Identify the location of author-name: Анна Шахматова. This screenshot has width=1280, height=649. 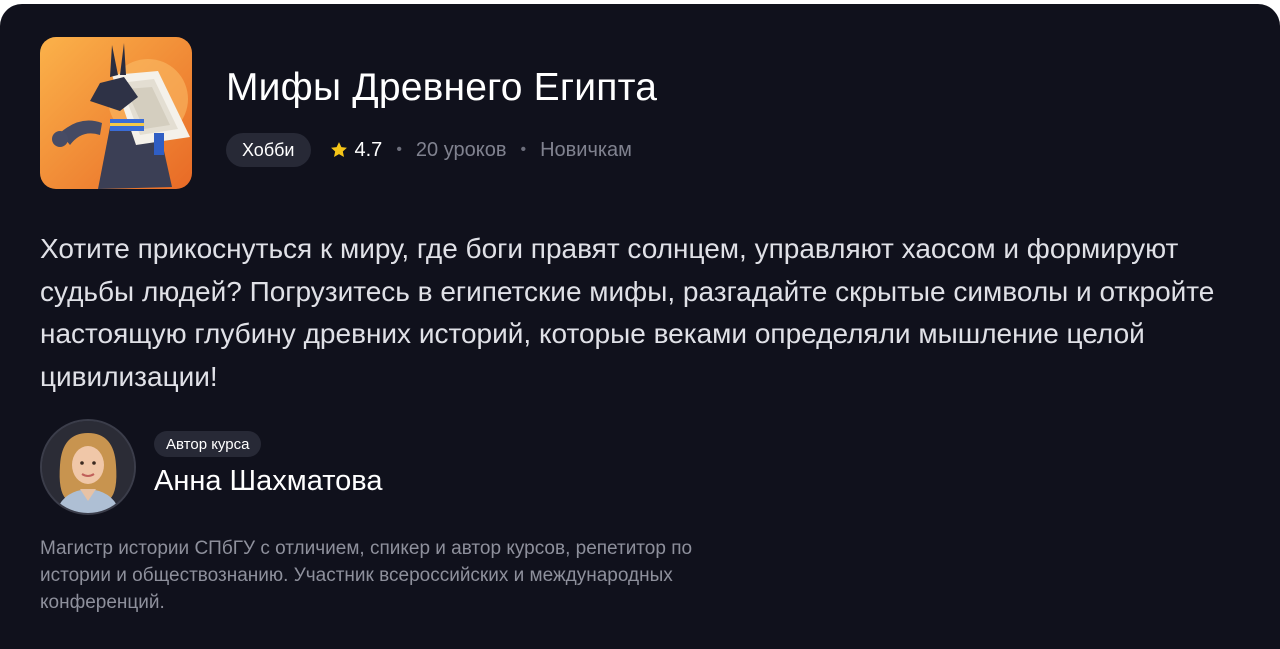
(268, 481).